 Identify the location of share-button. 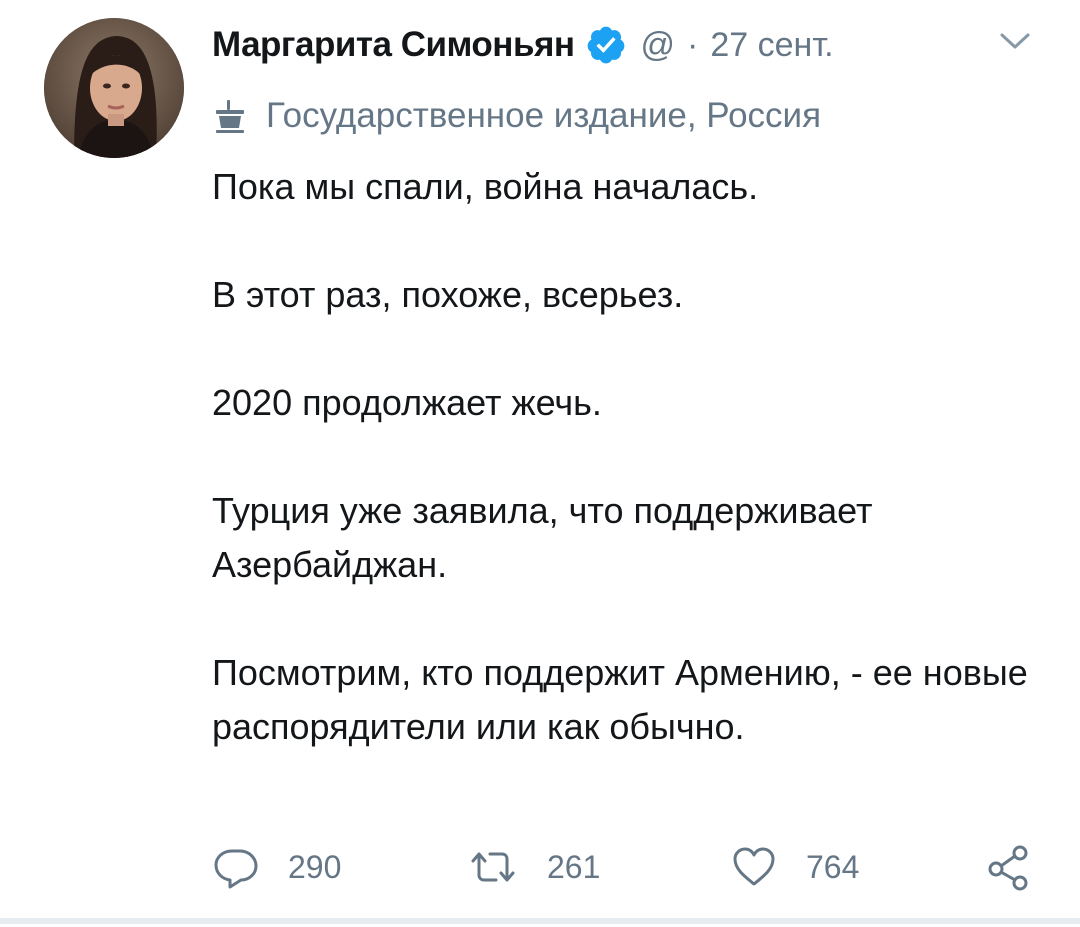
(1008, 867).